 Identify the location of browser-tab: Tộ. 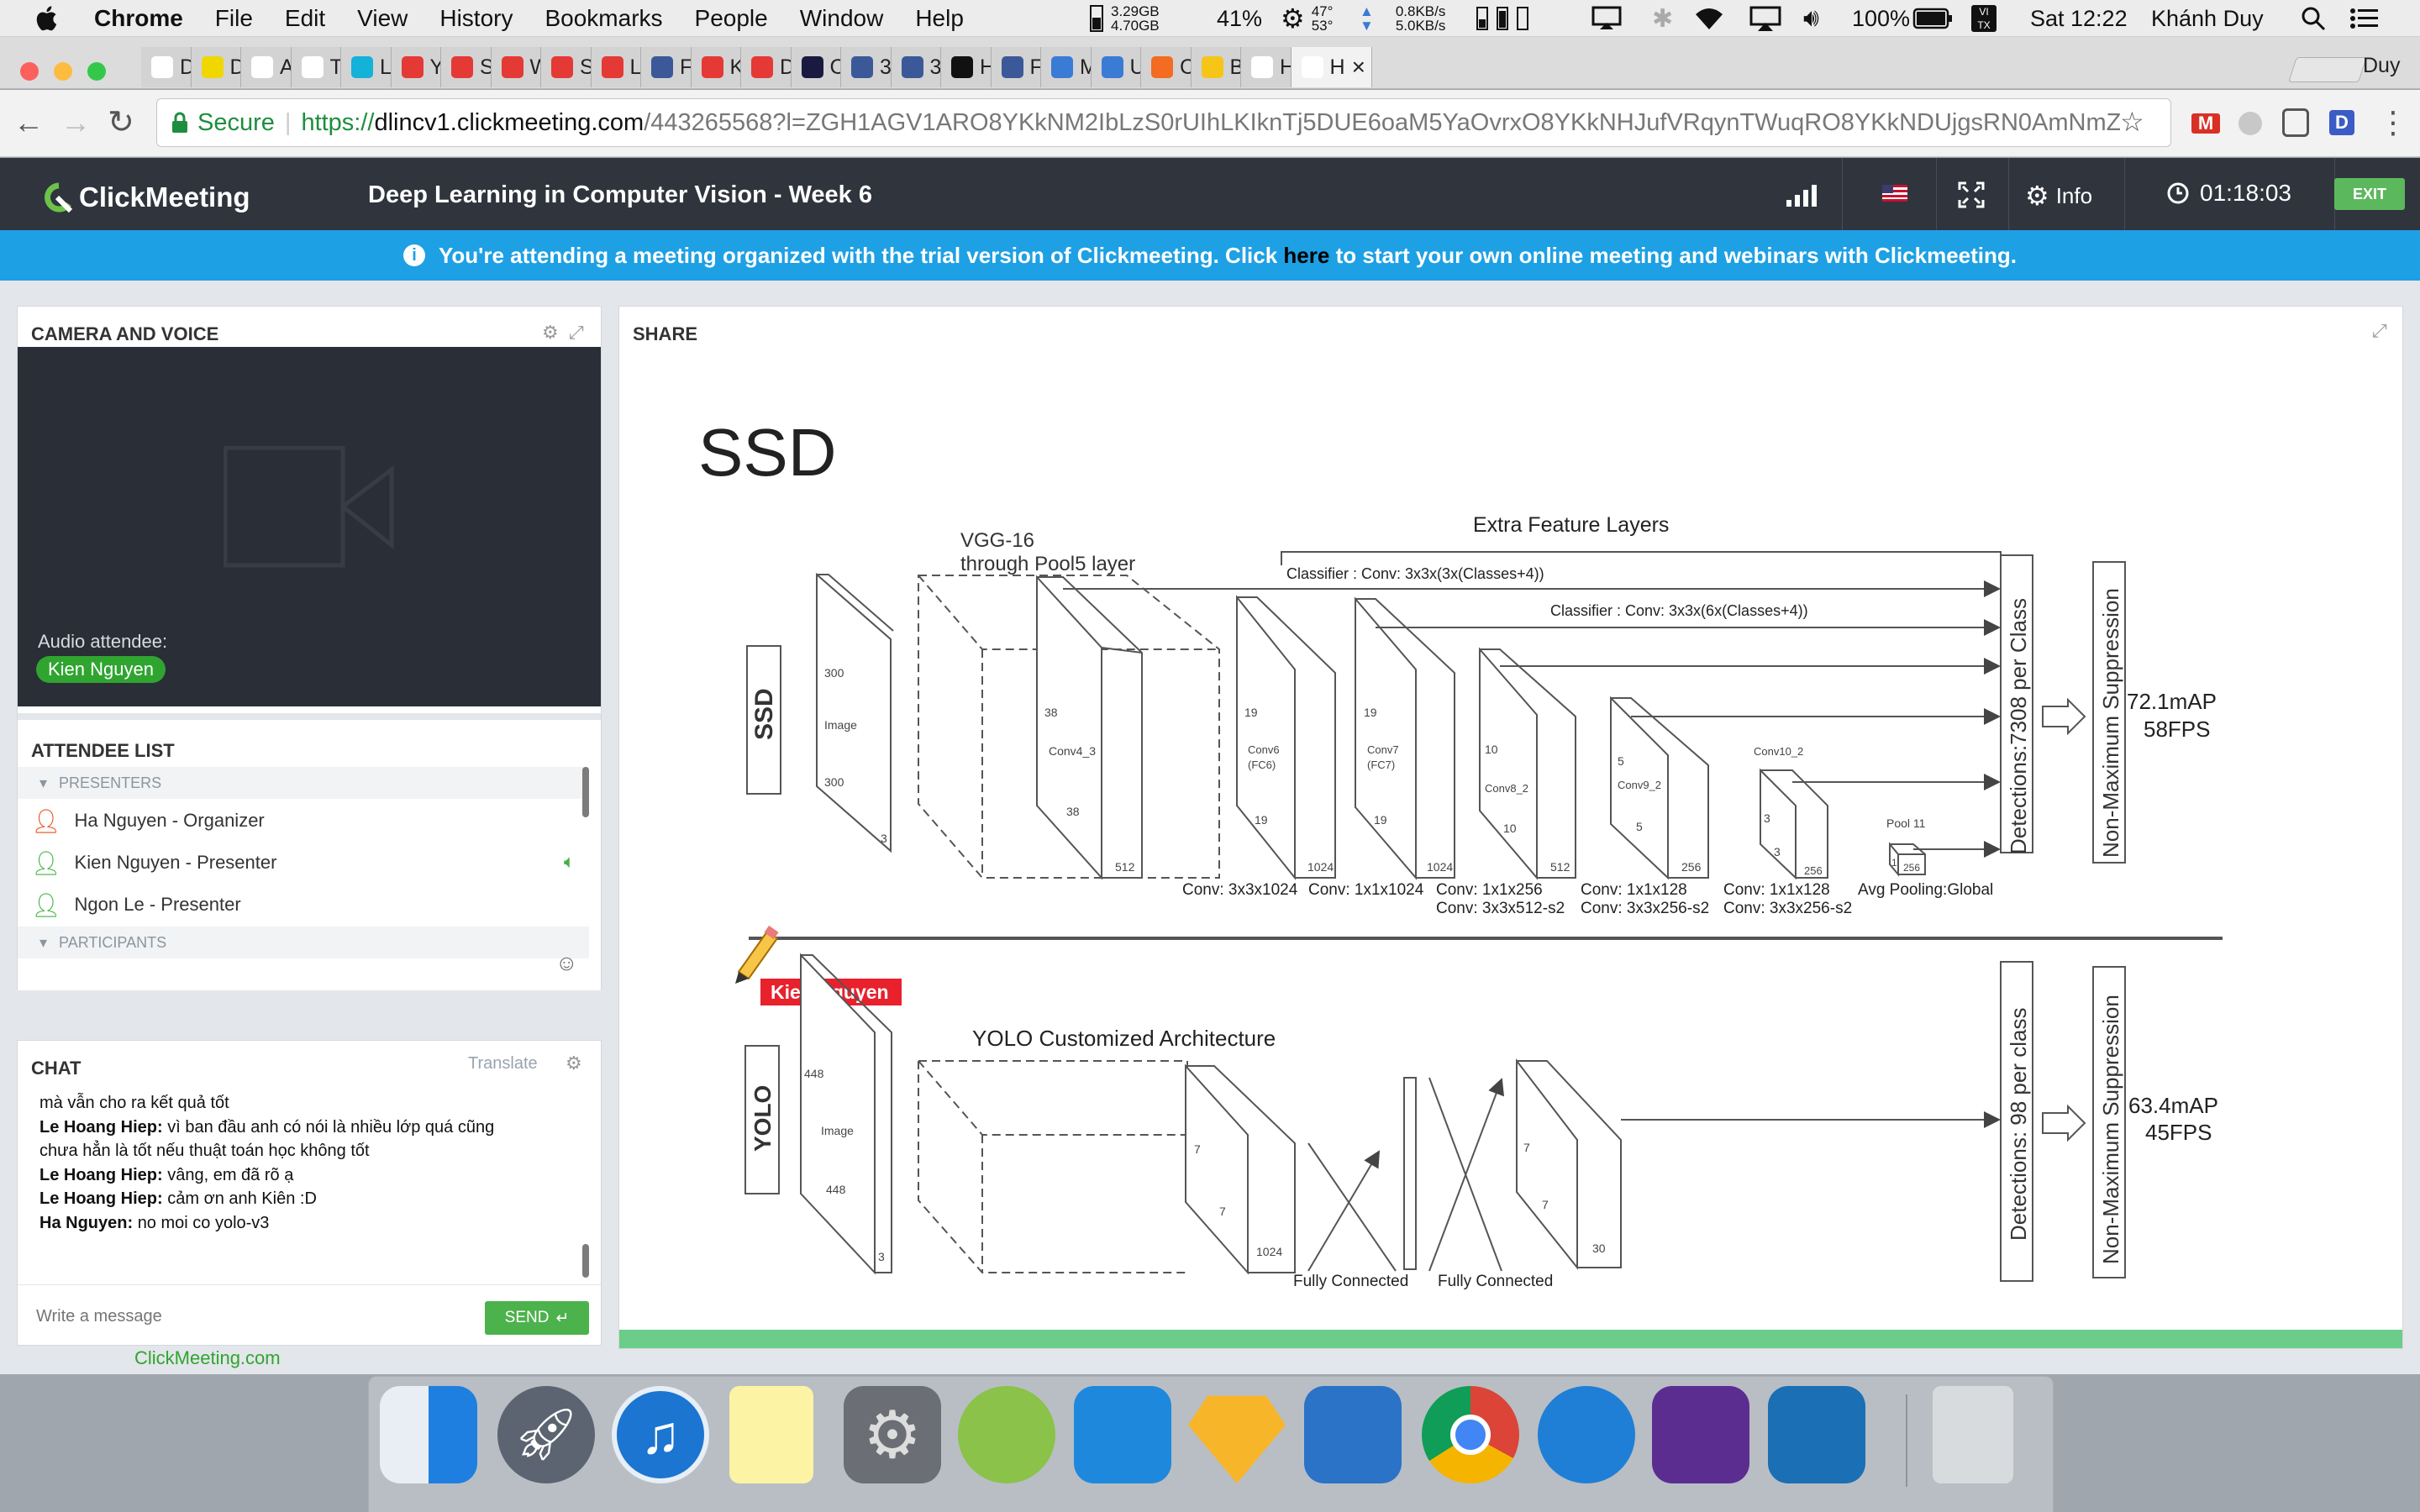
(316, 67).